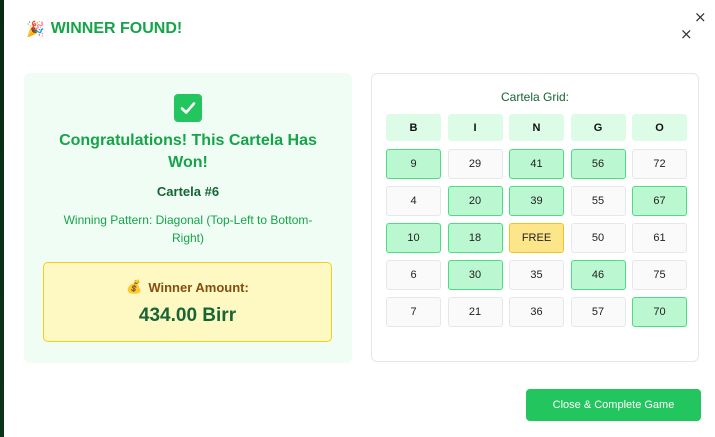  Describe the element at coordinates (413, 275) in the screenshot. I see `grid-cell: 6` at that location.